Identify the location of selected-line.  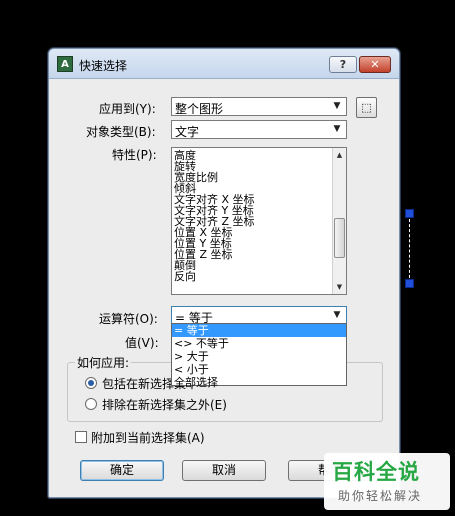
(409, 251).